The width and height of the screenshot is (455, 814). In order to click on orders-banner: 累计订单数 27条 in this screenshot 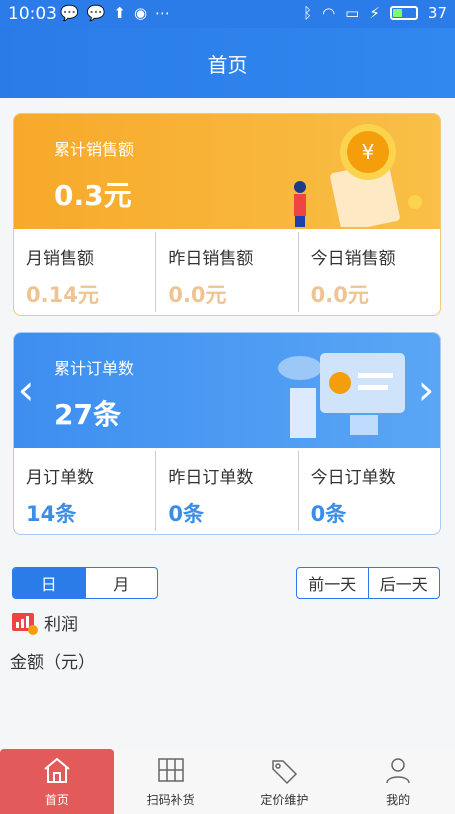, I will do `click(227, 390)`.